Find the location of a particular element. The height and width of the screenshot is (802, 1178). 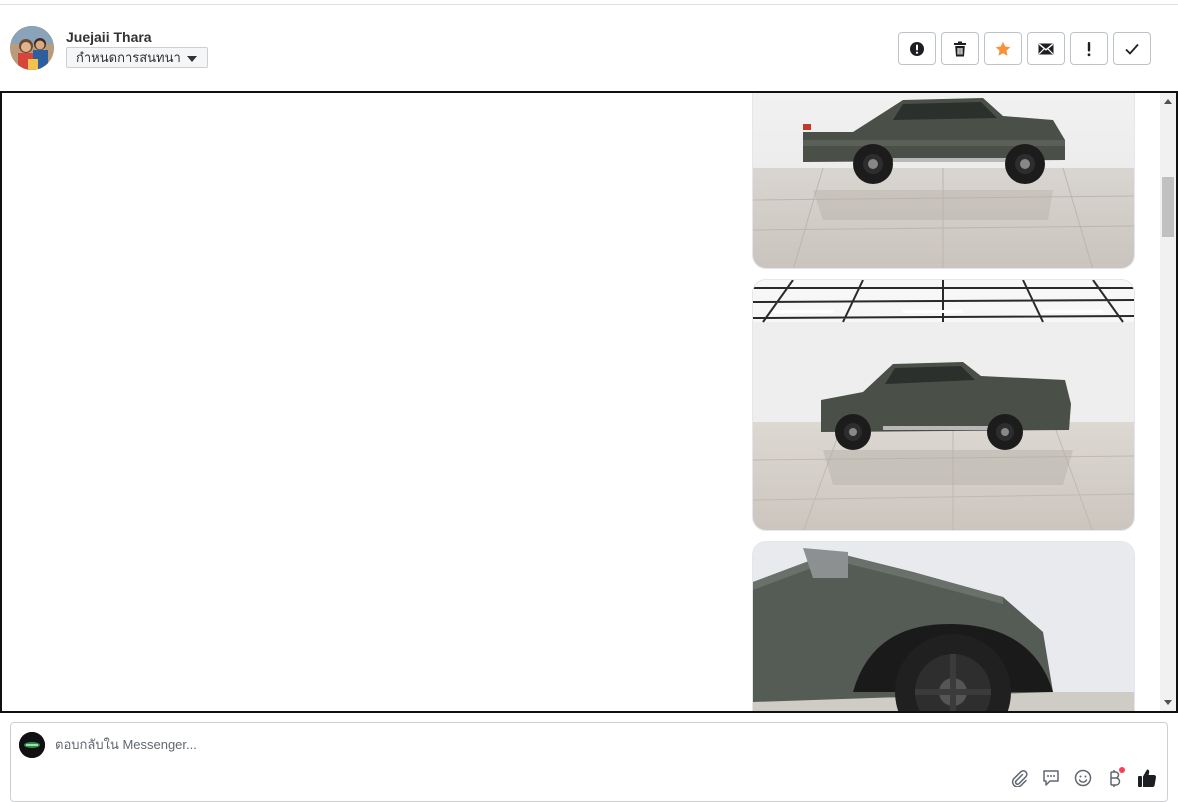

thread-scrollbar is located at coordinates (1168, 402).